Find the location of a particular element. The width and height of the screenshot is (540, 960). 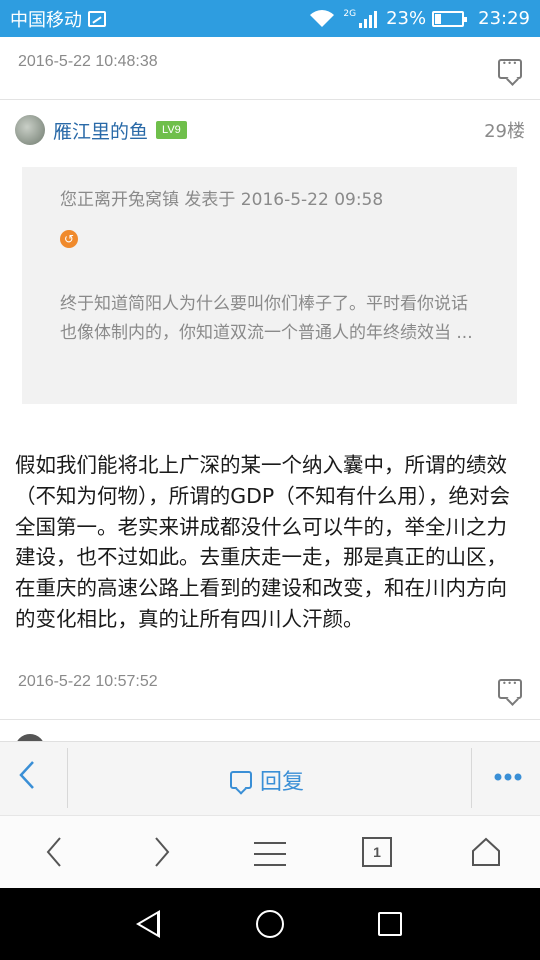

browser-forward-button is located at coordinates (162, 852).